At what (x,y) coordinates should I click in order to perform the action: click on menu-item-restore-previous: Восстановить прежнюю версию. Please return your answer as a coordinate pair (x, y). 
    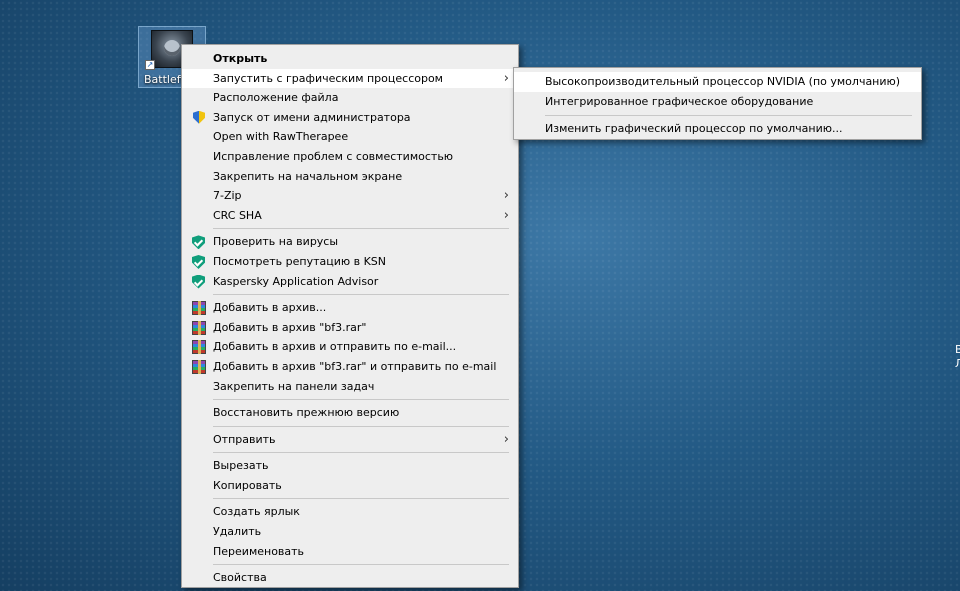
    Looking at the image, I should click on (350, 413).